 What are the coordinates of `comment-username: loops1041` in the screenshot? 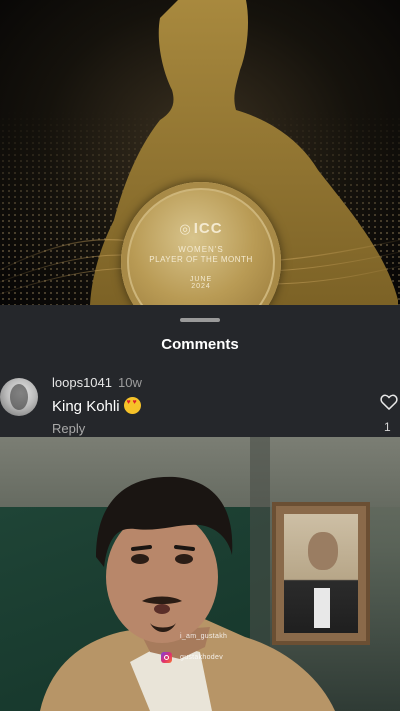 It's located at (82, 382).